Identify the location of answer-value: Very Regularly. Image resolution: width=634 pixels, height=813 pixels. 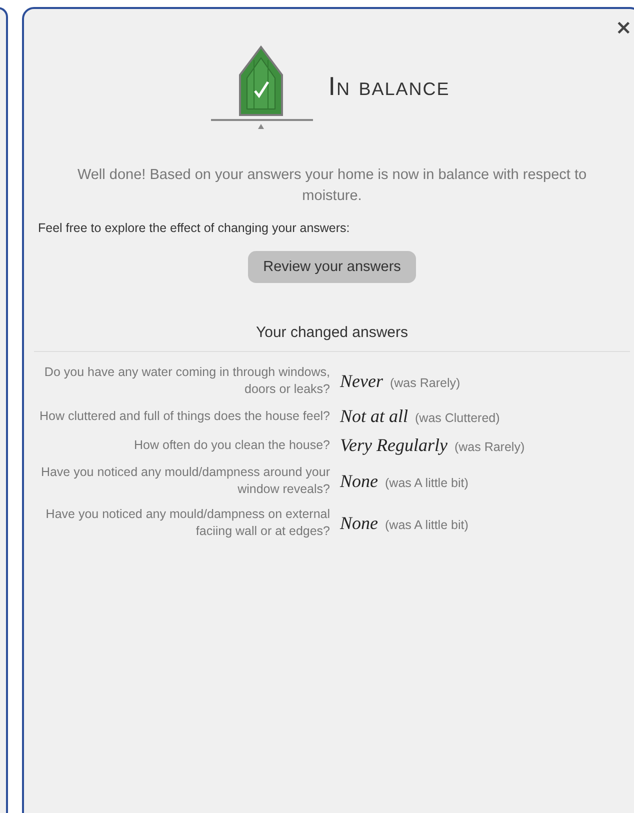
(394, 445).